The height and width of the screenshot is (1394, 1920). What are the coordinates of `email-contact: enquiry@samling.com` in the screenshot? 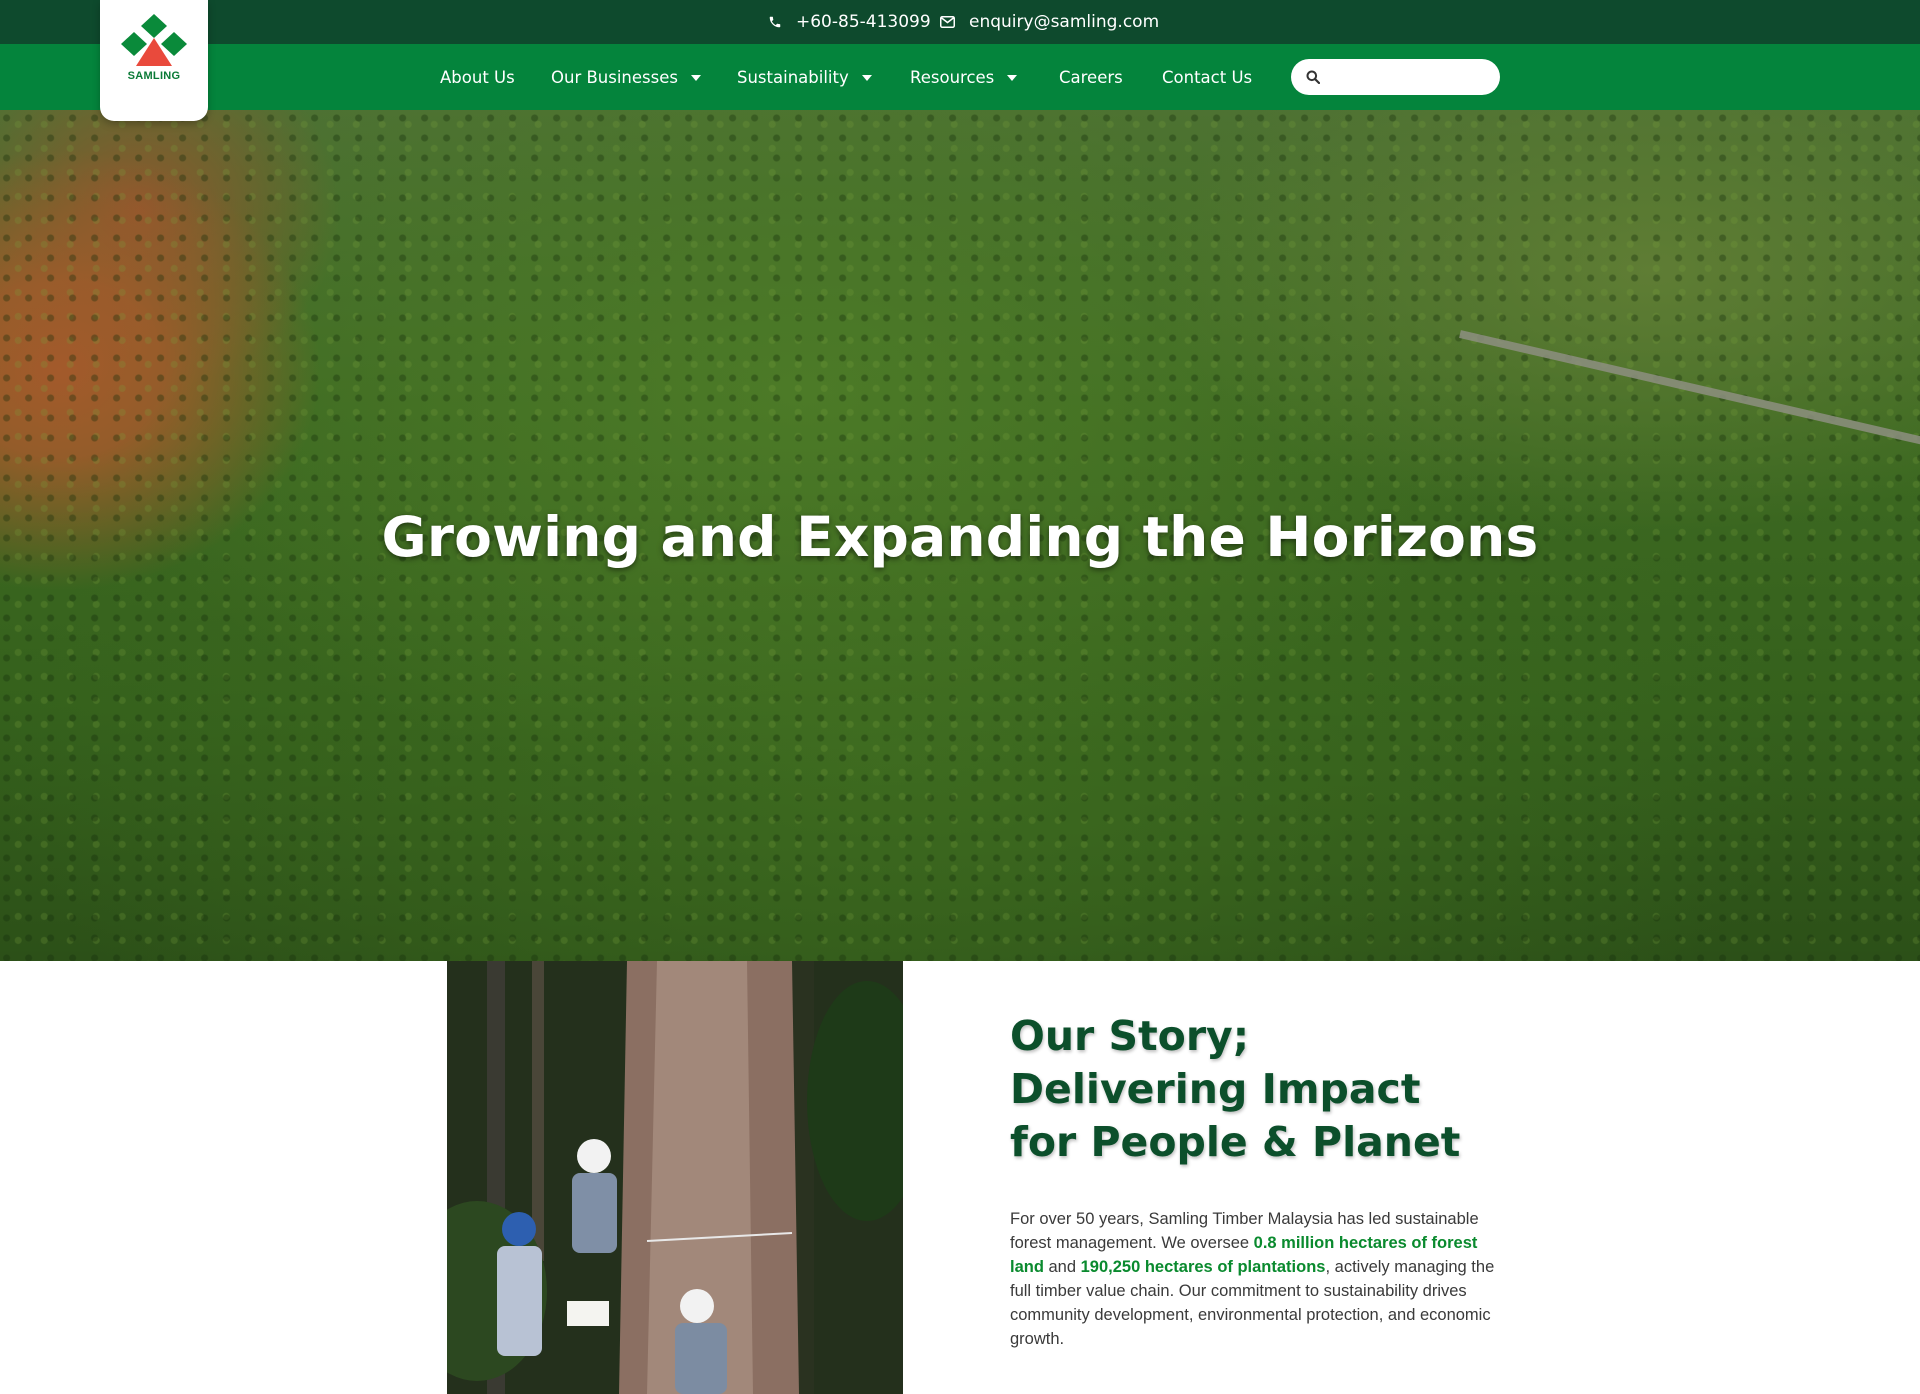 It's located at (1049, 22).